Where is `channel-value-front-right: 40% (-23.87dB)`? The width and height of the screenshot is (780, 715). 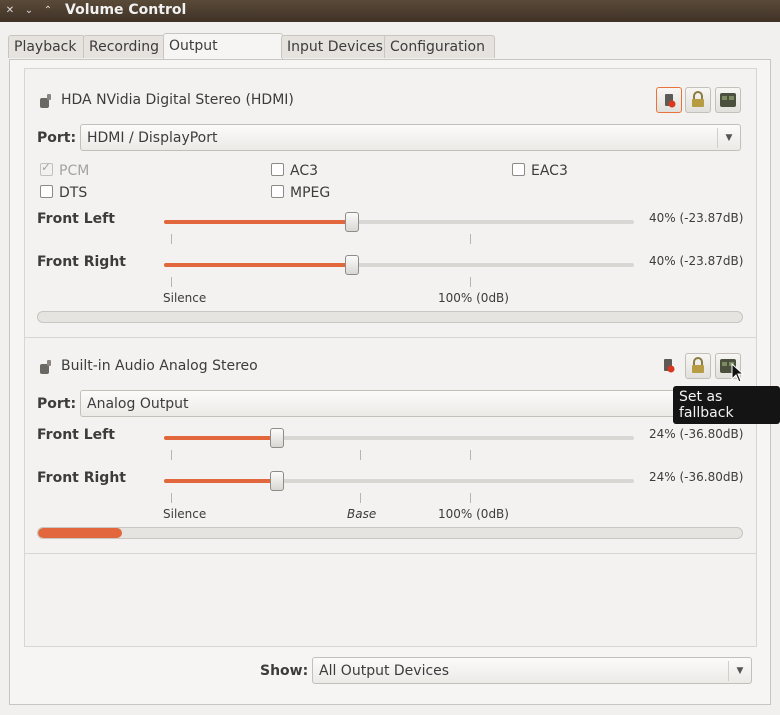
channel-value-front-right: 40% (-23.87dB) is located at coordinates (696, 261).